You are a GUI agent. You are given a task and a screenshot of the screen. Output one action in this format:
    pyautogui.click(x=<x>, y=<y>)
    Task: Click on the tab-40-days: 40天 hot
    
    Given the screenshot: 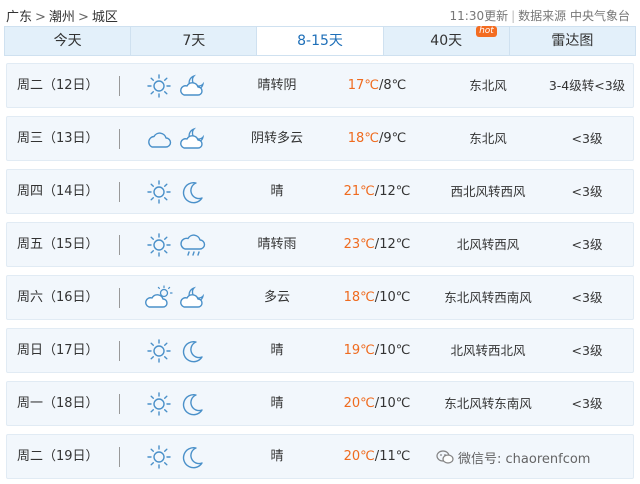 What is the action you would take?
    pyautogui.click(x=446, y=40)
    